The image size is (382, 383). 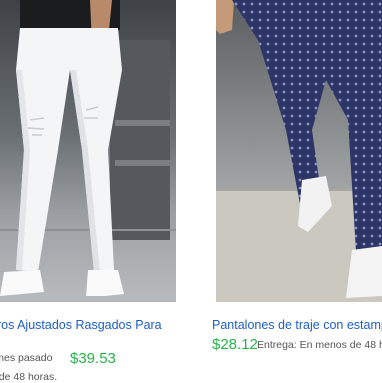 What do you see at coordinates (297, 325) in the screenshot?
I see `product-title: Pantalones de traje con estamp` at bounding box center [297, 325].